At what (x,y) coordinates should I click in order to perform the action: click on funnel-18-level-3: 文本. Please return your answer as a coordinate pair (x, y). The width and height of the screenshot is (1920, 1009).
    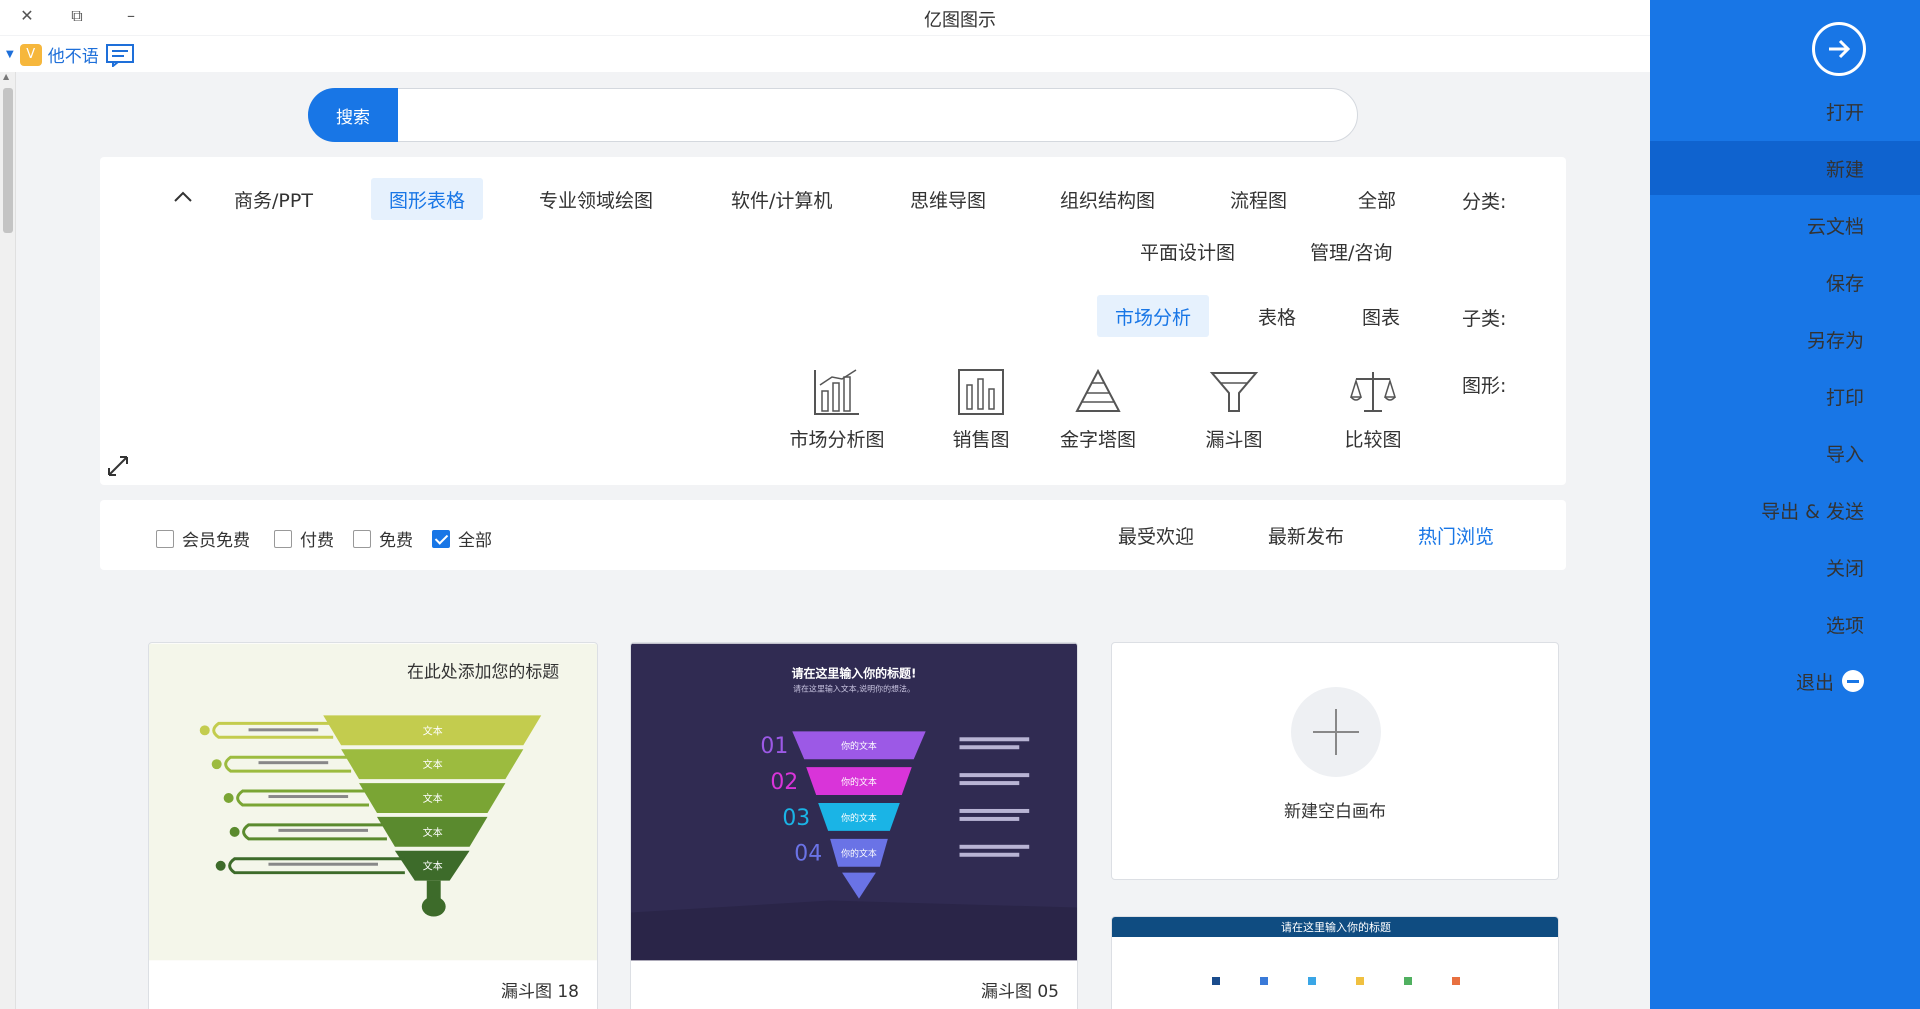
    Looking at the image, I should click on (433, 798).